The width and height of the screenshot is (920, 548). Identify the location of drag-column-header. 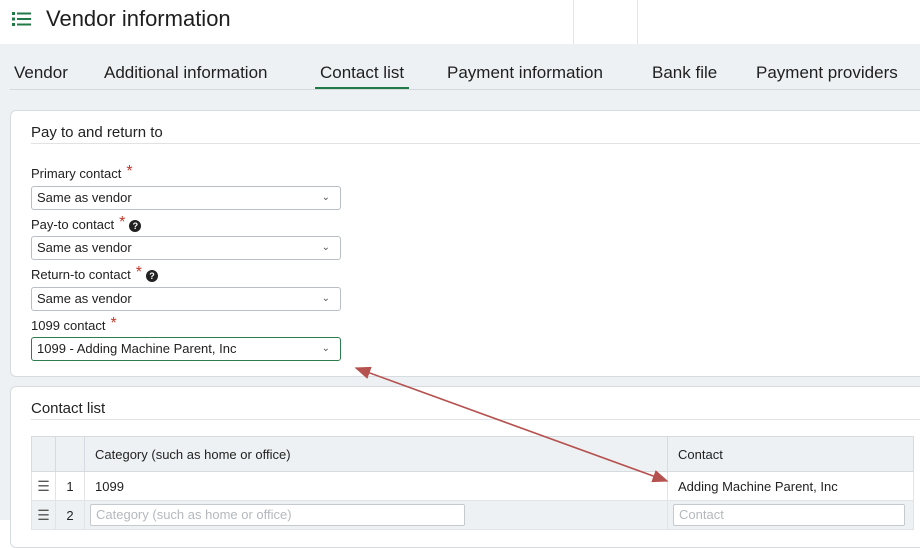
(43, 454).